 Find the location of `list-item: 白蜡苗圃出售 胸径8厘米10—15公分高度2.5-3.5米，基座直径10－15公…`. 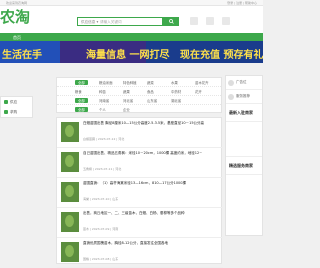

list-item: 白蜡苗圃出售 胸径8厘米10—15公分高度2.5-3.5米，基座直径10－15公… is located at coordinates (140, 133).